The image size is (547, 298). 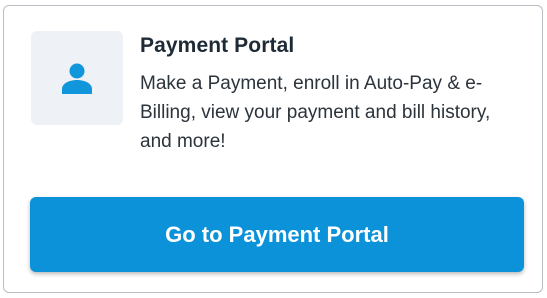 I want to click on icon-tile, so click(x=77, y=78).